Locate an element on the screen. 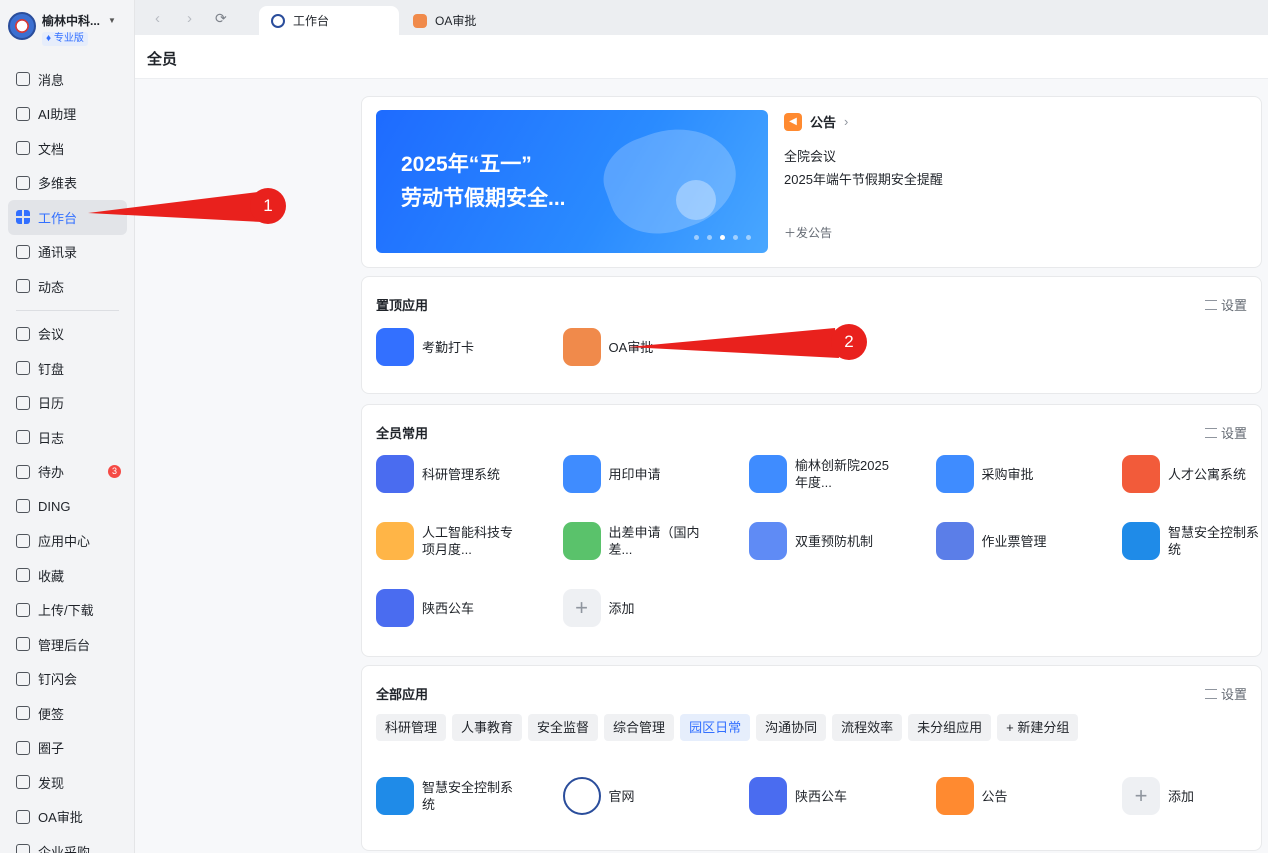 This screenshot has height=853, width=1268. annotation-arrows is located at coordinates (463, 275).